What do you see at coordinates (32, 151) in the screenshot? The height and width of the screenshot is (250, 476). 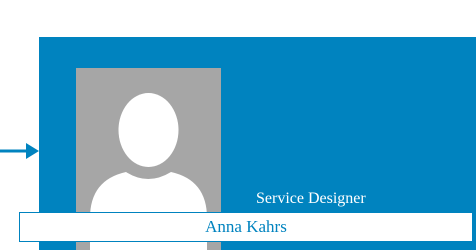 I see `connector-arrowhead` at bounding box center [32, 151].